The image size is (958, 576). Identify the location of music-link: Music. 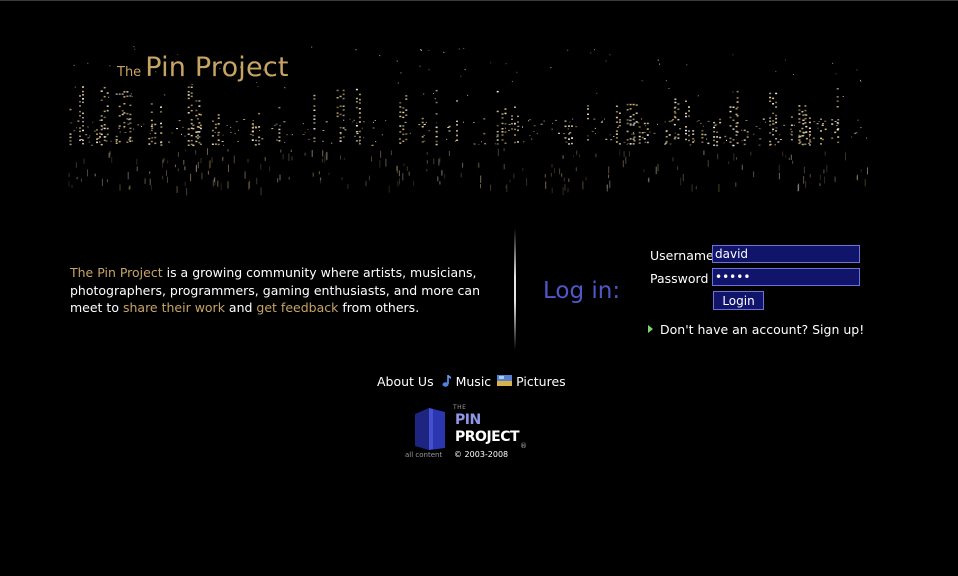
(474, 381).